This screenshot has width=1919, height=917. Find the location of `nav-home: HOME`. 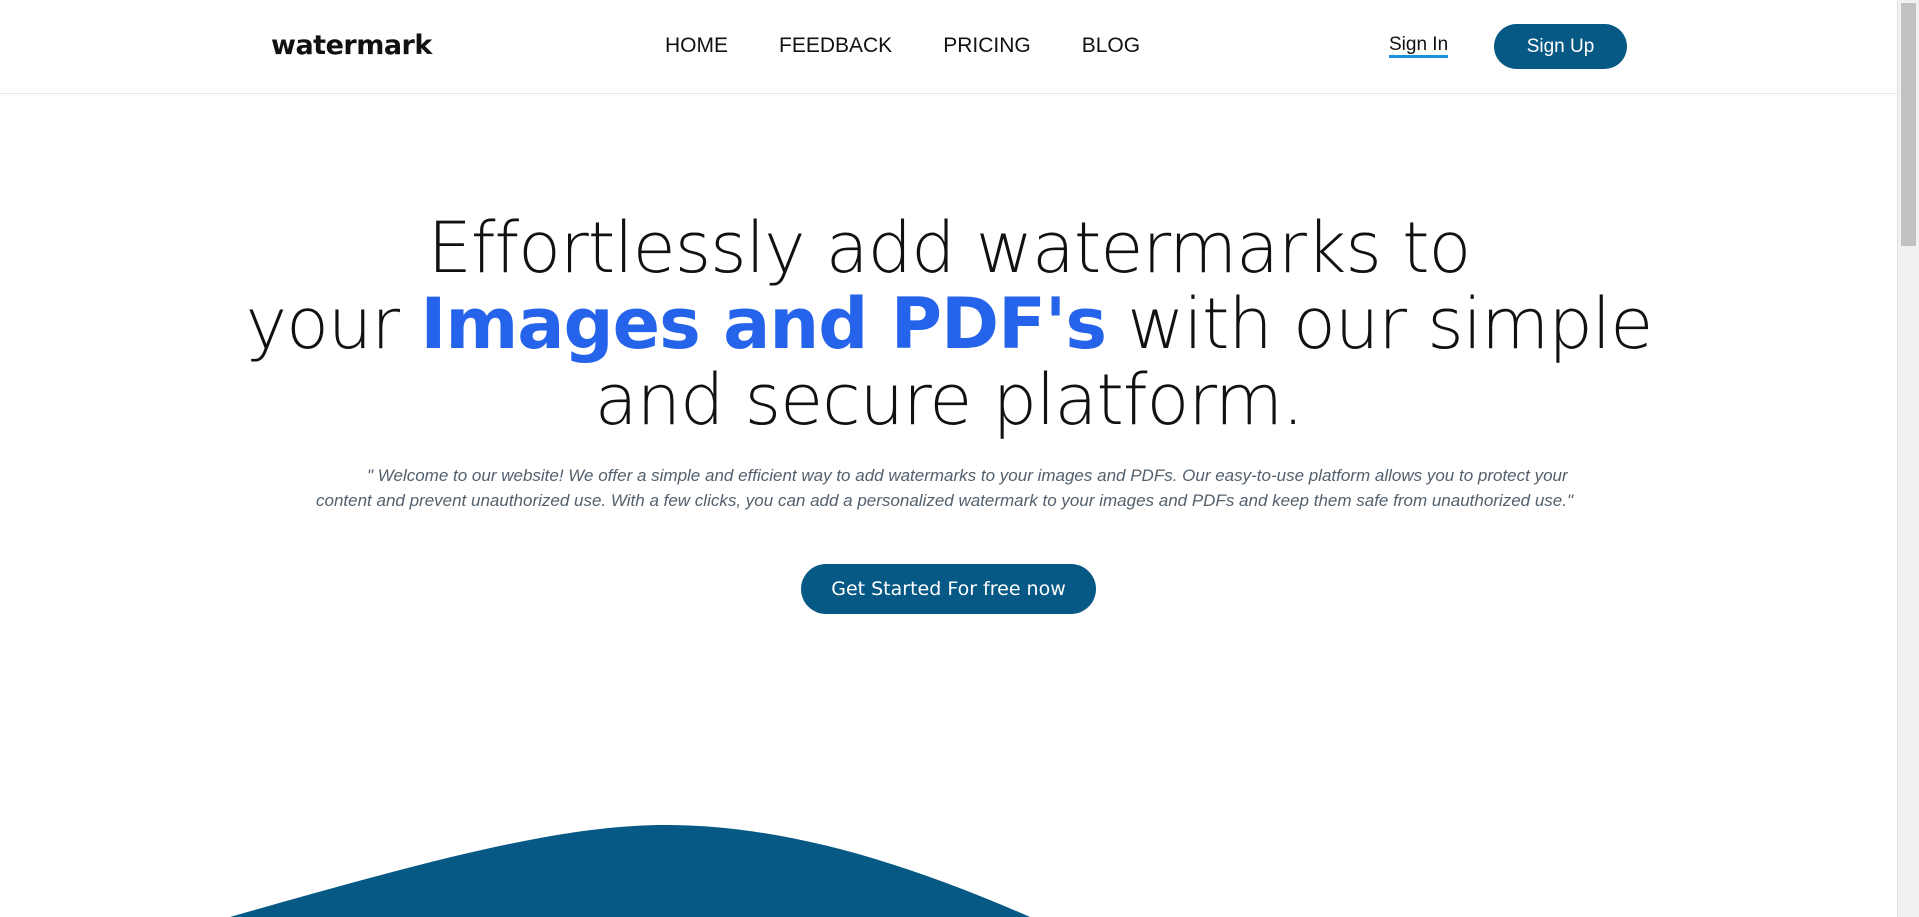

nav-home: HOME is located at coordinates (696, 46).